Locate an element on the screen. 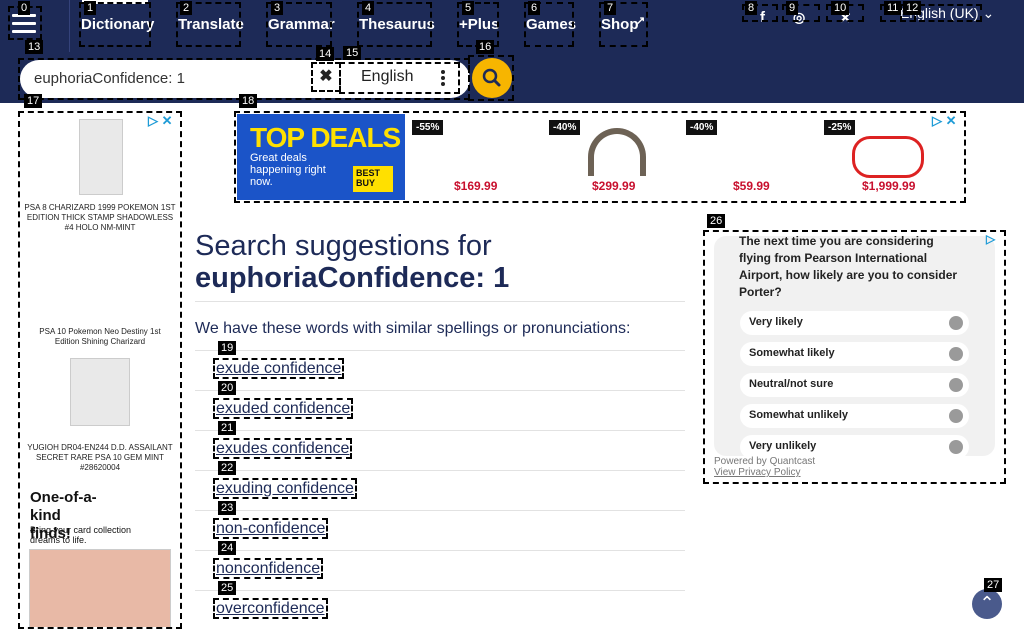 The height and width of the screenshot is (629, 1024). marker-label: 11 is located at coordinates (893, 8).